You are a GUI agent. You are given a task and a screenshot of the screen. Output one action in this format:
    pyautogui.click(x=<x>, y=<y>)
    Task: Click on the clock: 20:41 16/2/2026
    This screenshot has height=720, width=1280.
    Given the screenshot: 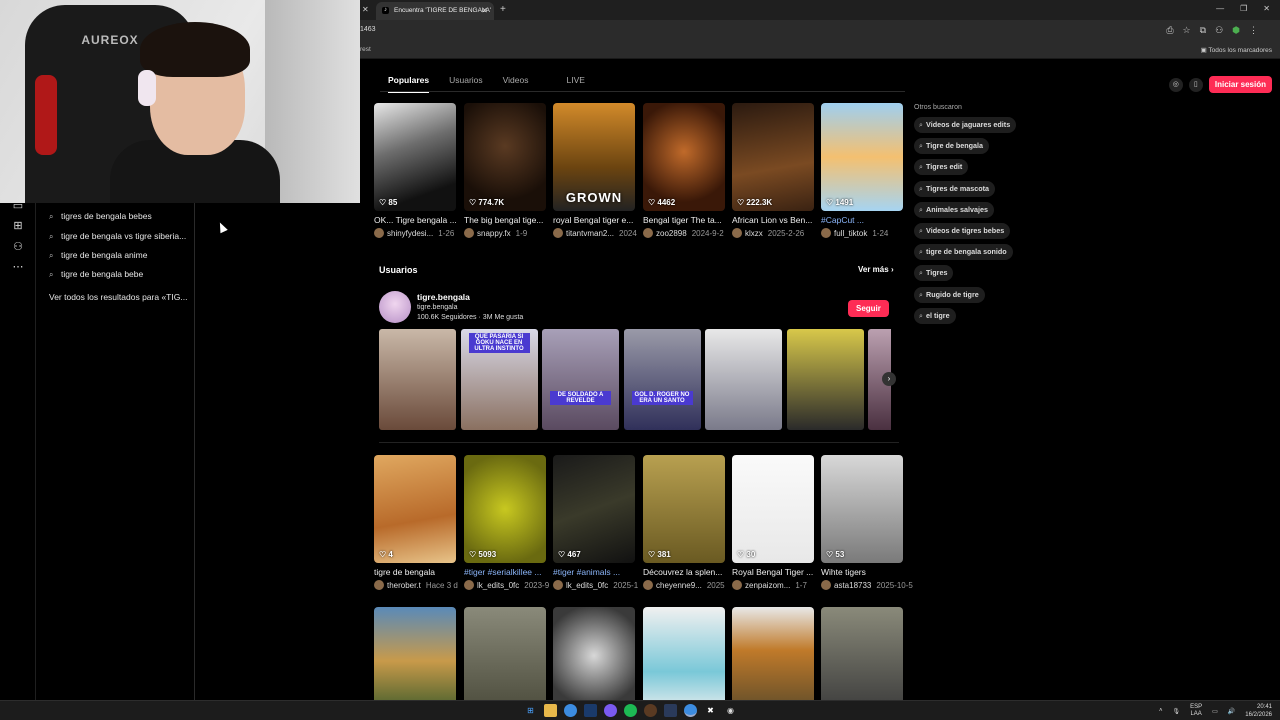 What is the action you would take?
    pyautogui.click(x=1258, y=711)
    